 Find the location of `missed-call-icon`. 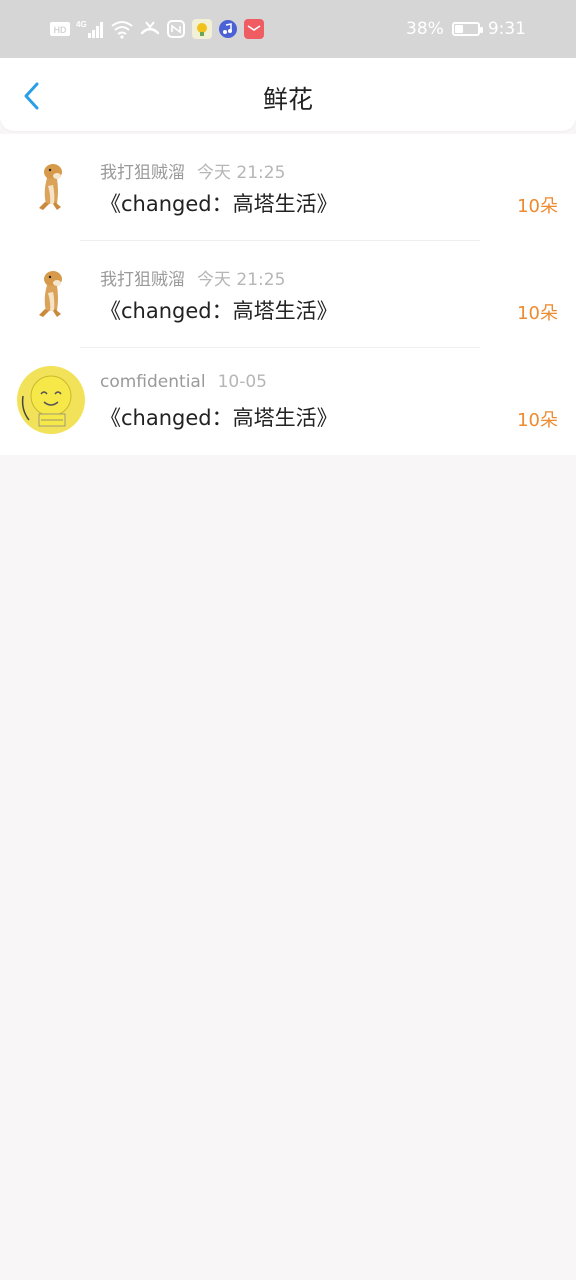

missed-call-icon is located at coordinates (150, 29).